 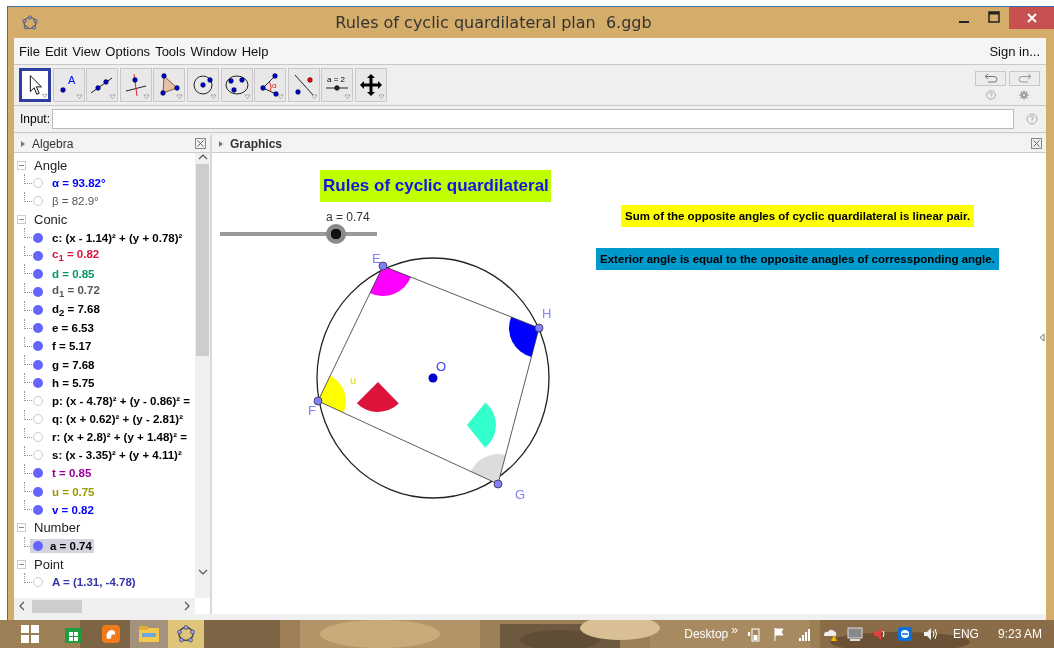 What do you see at coordinates (170, 51) in the screenshot?
I see `menu-item: Tools` at bounding box center [170, 51].